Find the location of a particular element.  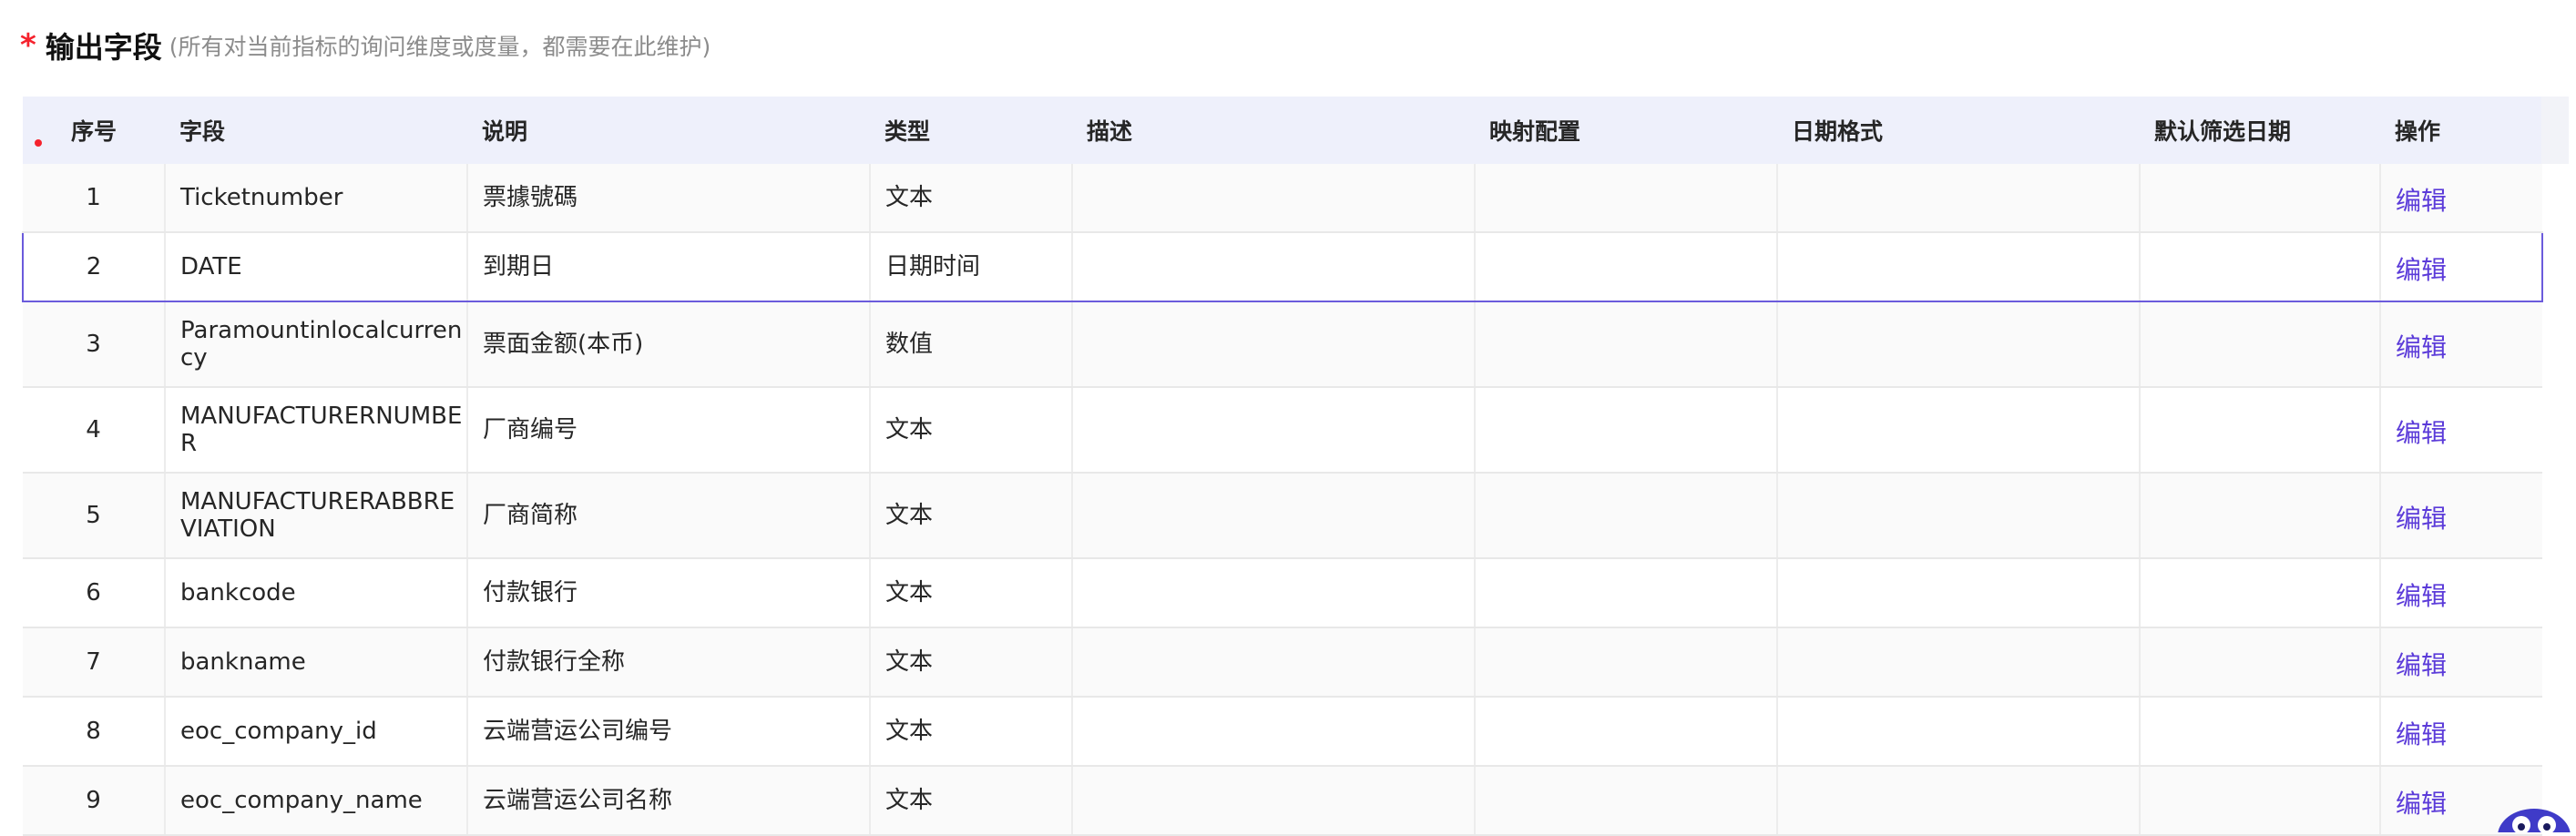

table-row: 9 eoc_company_name 云端营运公司名称 文本 编辑 is located at coordinates (1282, 801).